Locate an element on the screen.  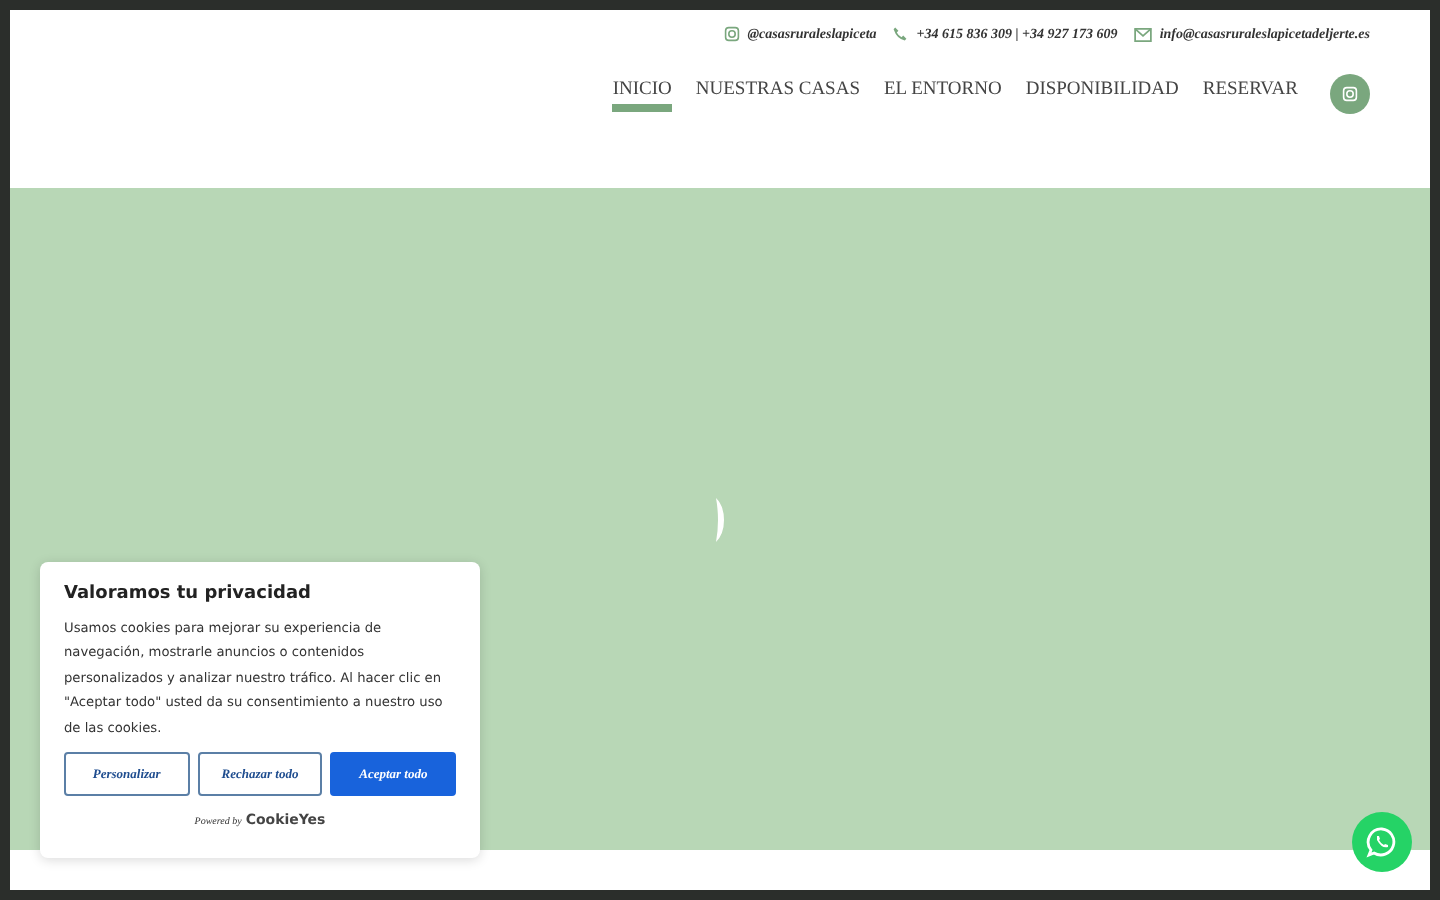
instagram-button is located at coordinates (1350, 94).